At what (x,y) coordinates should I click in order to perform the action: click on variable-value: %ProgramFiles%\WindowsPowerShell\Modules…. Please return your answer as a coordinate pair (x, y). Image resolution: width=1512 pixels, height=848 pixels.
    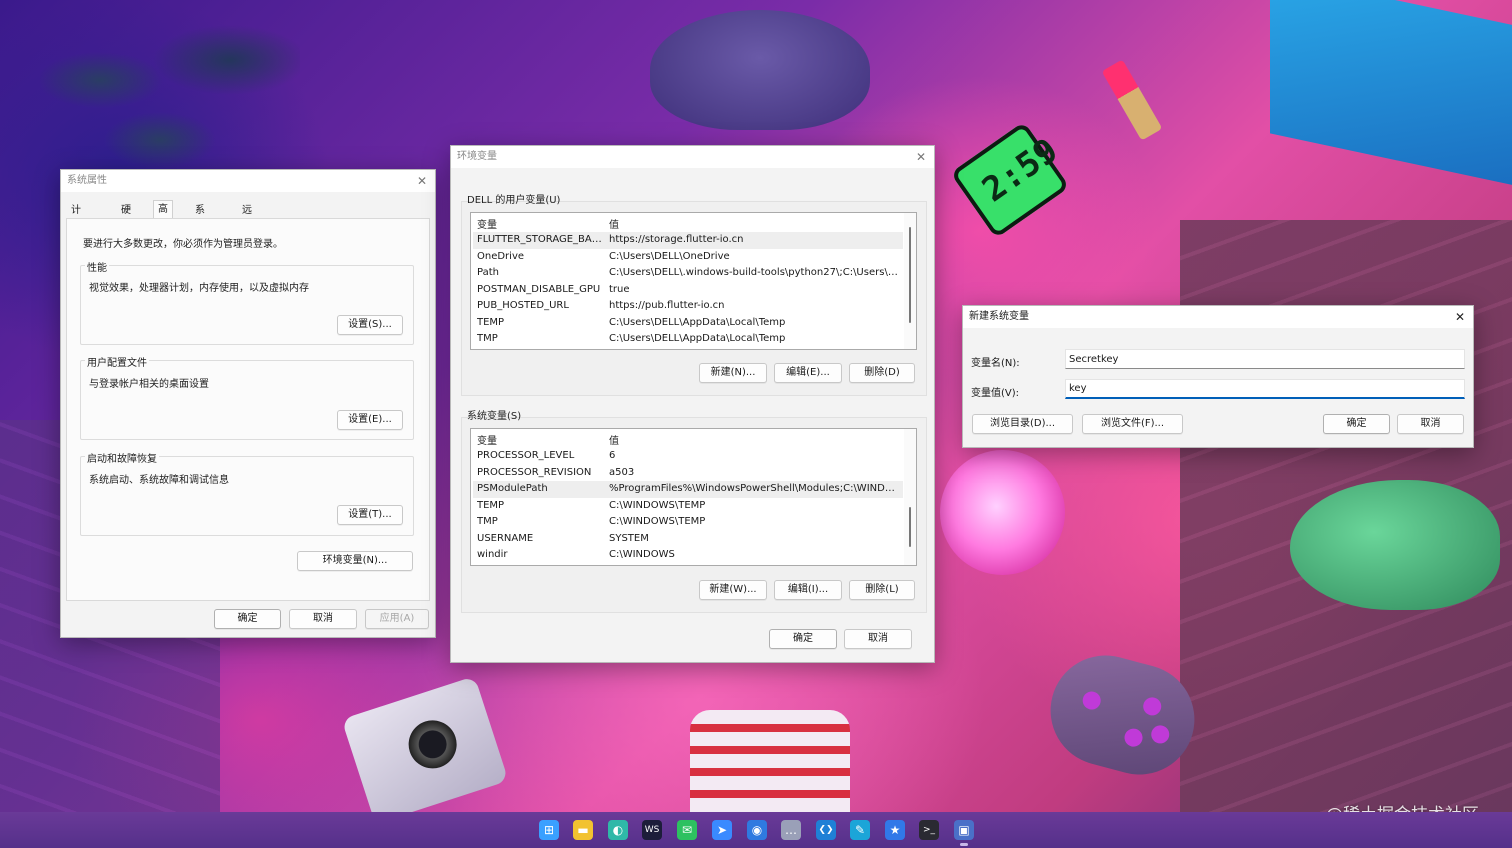
    Looking at the image, I should click on (755, 488).